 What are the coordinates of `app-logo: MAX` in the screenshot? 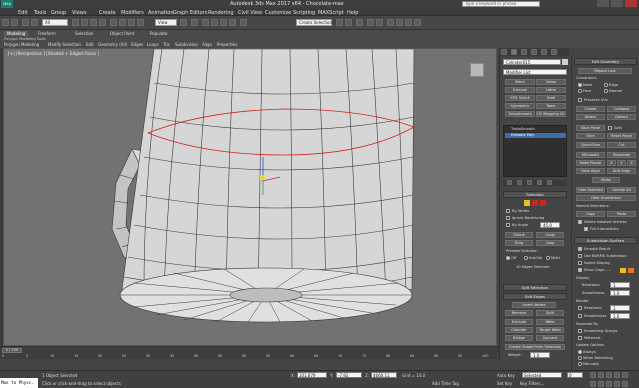 It's located at (7, 4).